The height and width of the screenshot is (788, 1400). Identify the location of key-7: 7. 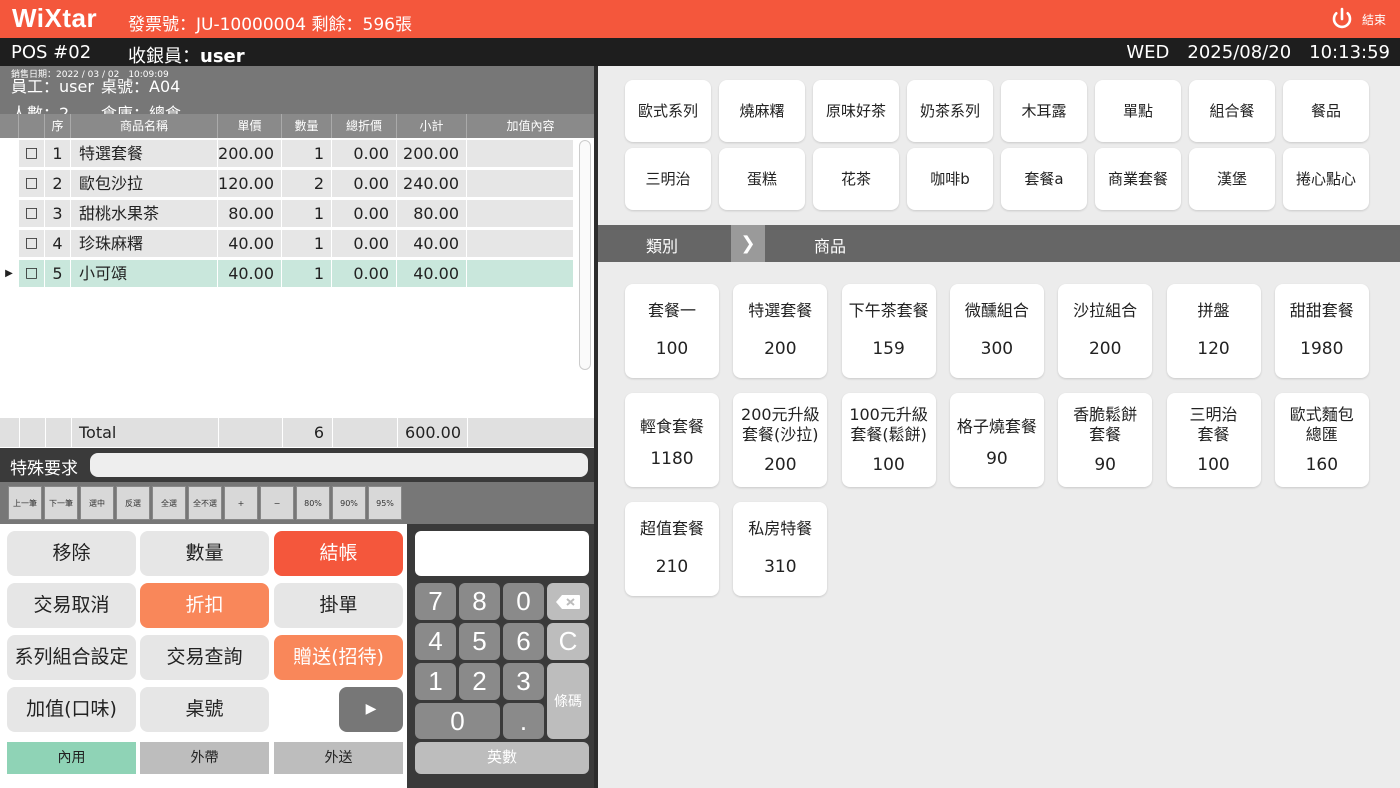
(435, 601).